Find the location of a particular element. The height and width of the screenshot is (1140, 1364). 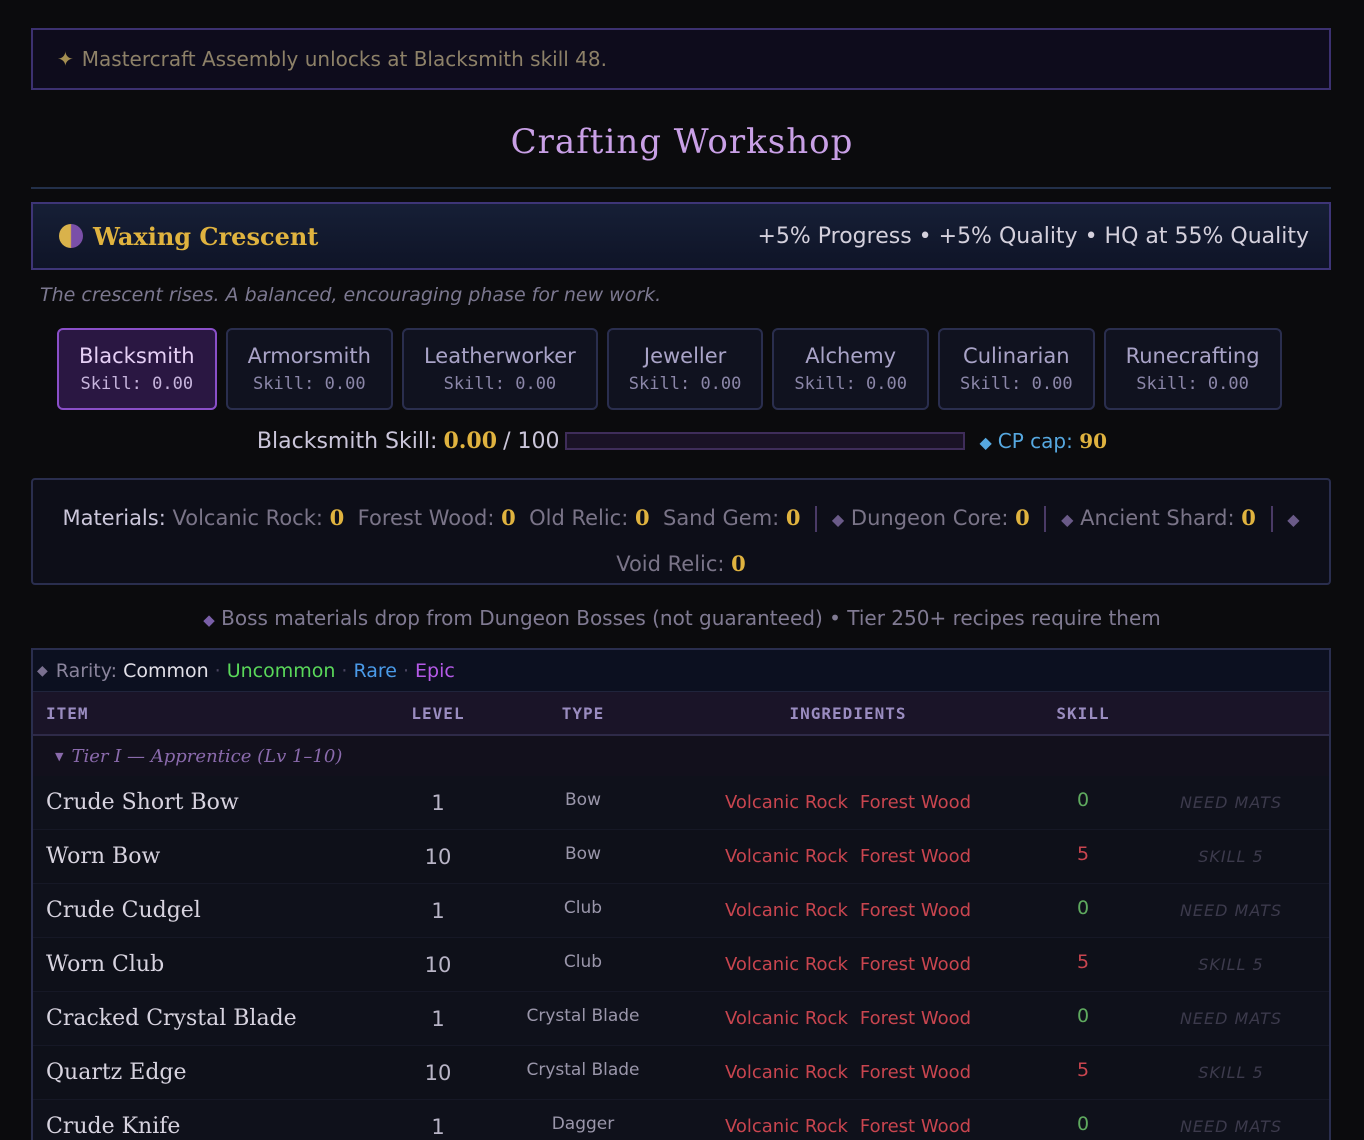

tier-group-header: ▼ Tier I — Apprentice (Lv 1–10) is located at coordinates (681, 756).